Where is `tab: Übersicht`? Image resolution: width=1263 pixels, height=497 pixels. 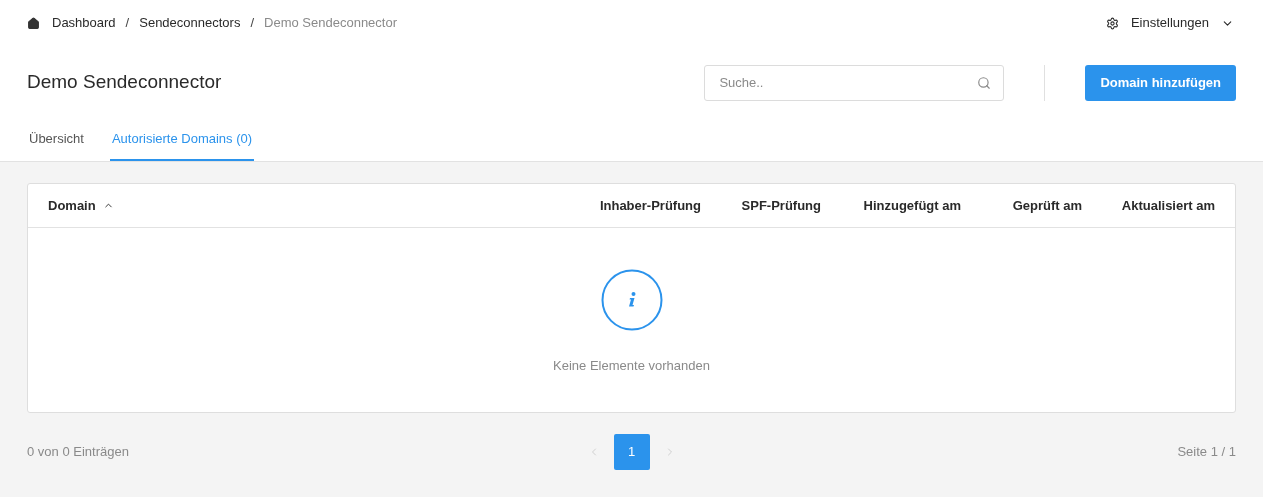
tab: Übersicht is located at coordinates (56, 140).